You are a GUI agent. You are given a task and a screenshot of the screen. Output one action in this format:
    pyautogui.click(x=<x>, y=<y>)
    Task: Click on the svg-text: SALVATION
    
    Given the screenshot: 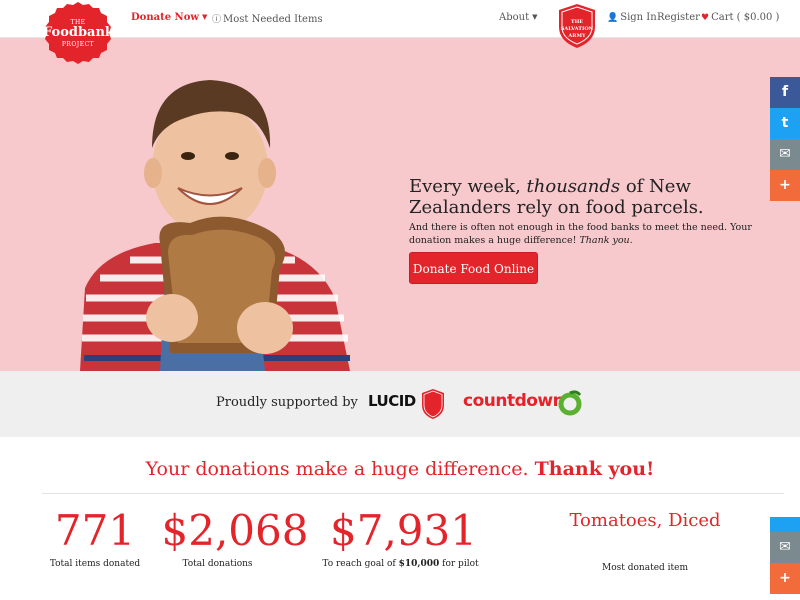 What is the action you would take?
    pyautogui.click(x=577, y=29)
    